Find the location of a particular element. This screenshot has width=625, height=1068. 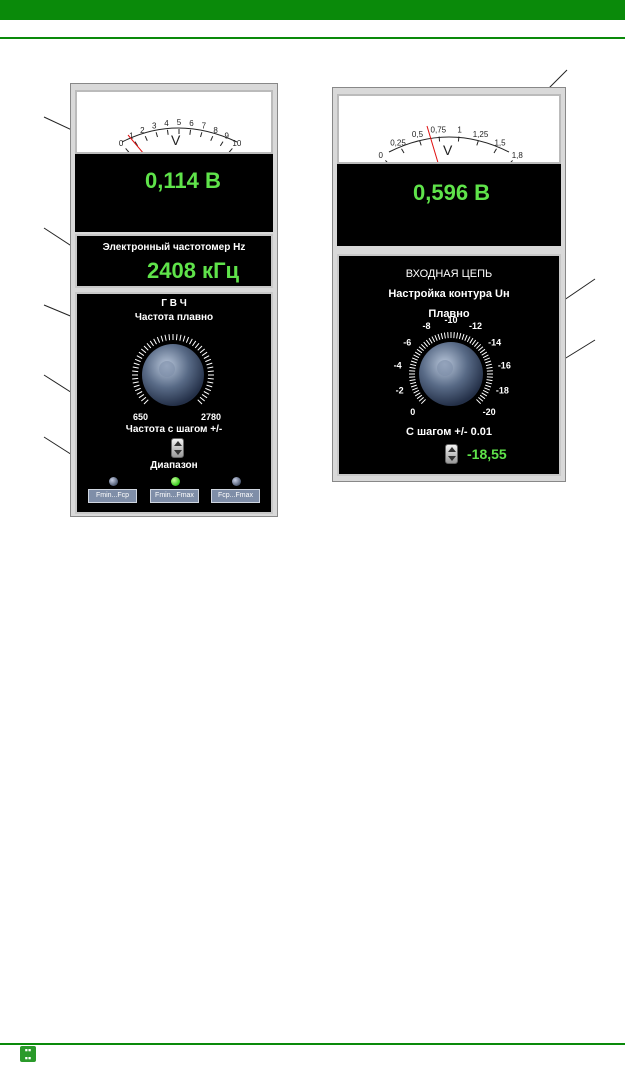

generator-title: Г В Ч is located at coordinates (174, 303).